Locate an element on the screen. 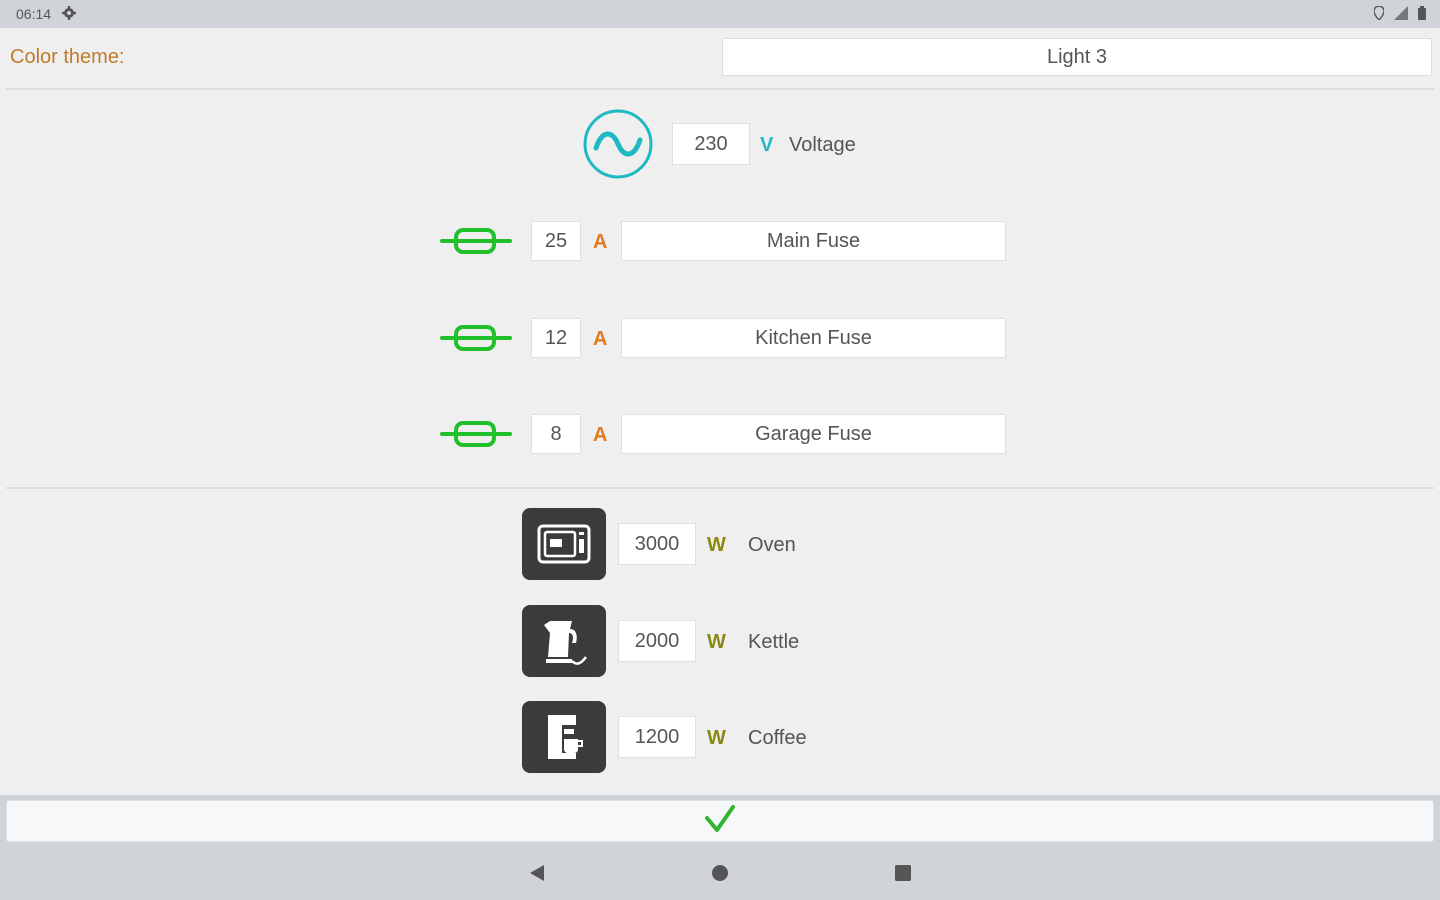  appliance-row: 2000 W Kettle is located at coordinates (720, 641).